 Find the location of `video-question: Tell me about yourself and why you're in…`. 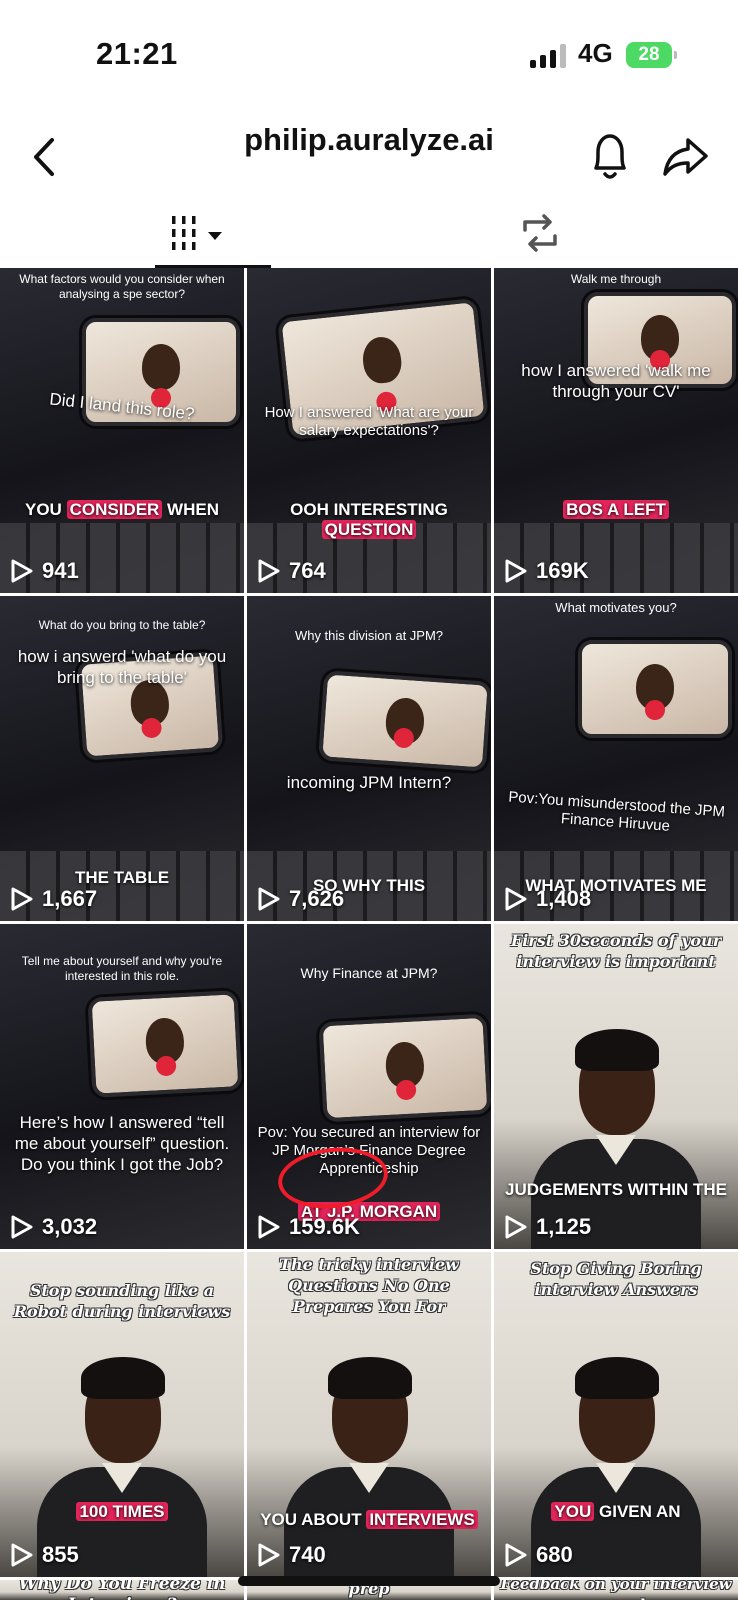

video-question: Tell me about yourself and why you're in… is located at coordinates (122, 968).